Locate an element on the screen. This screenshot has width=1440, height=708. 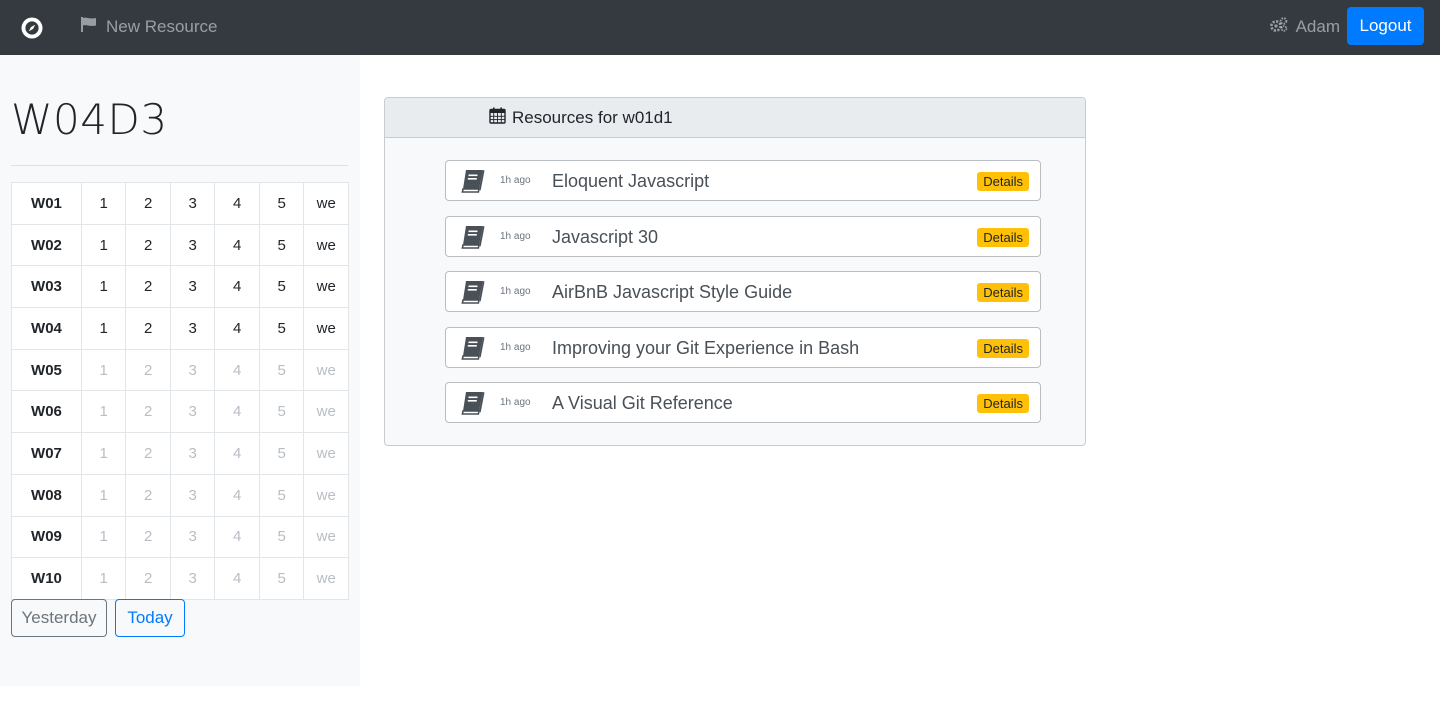
week-label: W01 is located at coordinates (46, 203).